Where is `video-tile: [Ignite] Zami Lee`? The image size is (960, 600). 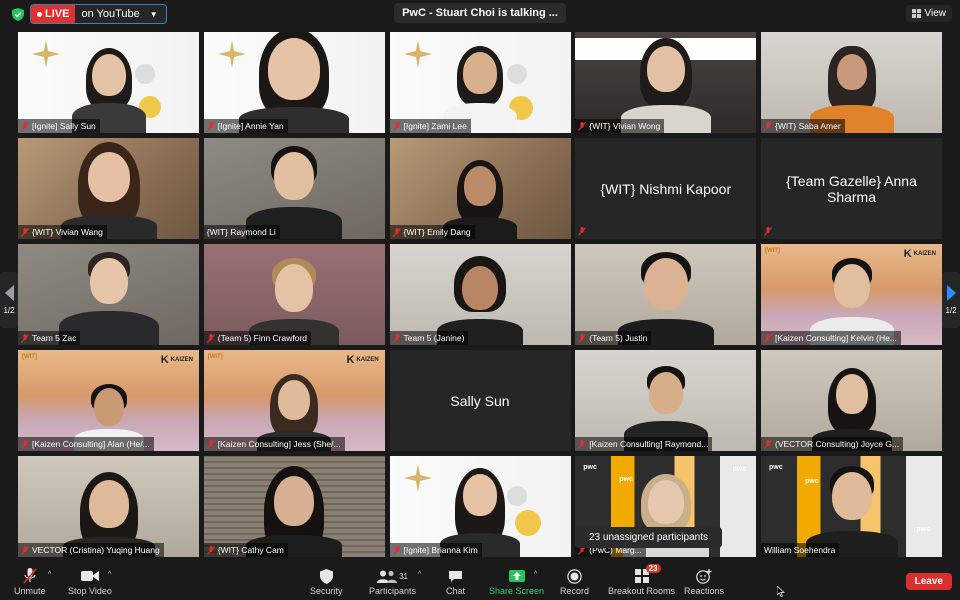
video-tile: [Ignite] Zami Lee is located at coordinates (480, 82).